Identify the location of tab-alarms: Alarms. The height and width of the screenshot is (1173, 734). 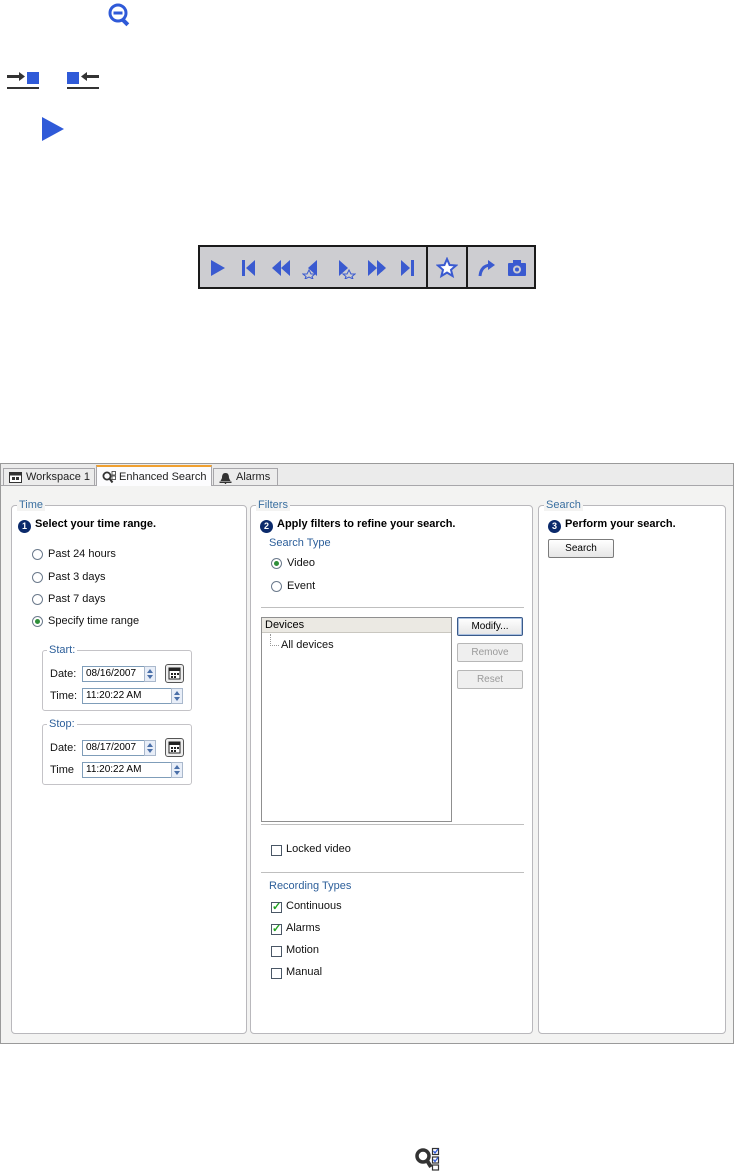
(245, 476).